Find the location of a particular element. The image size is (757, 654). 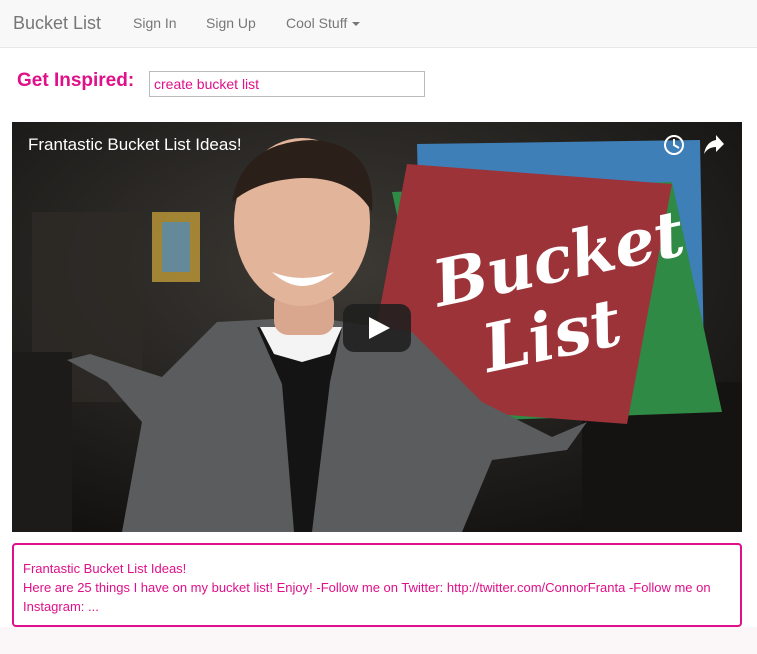

page-footer is located at coordinates (378, 640).